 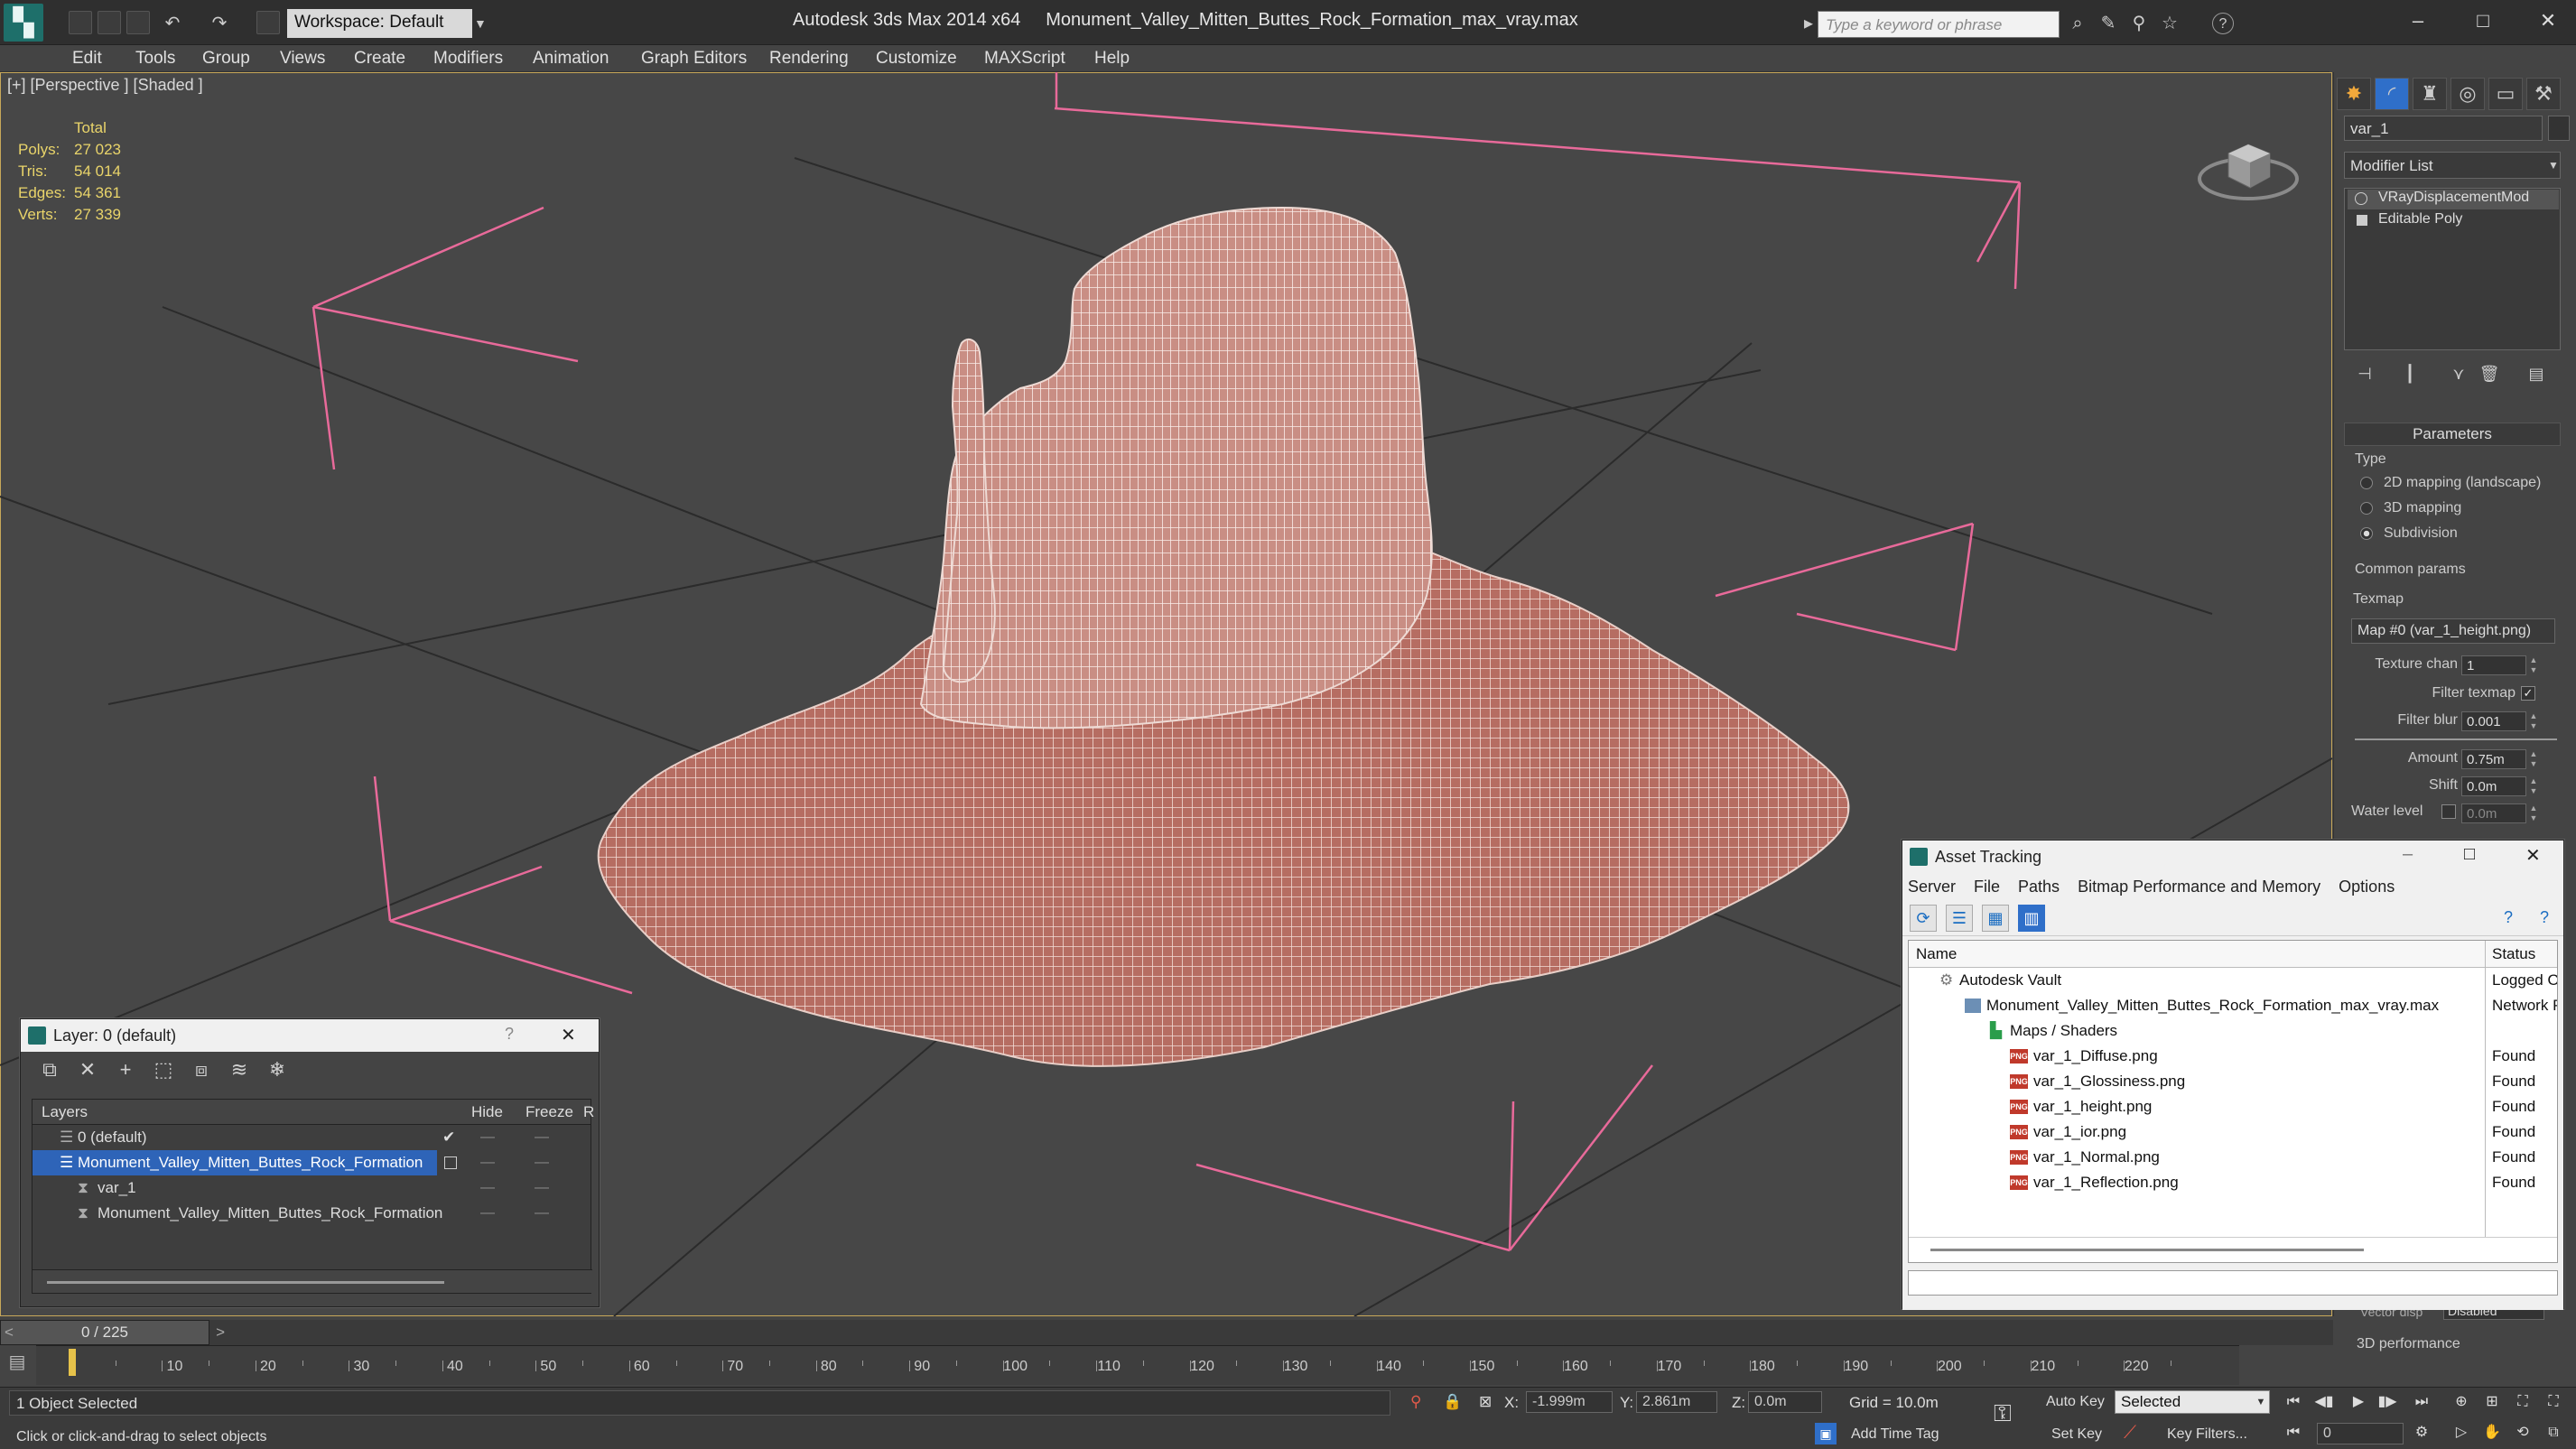 I want to click on highlight-selected-icon: ⧈, so click(x=201, y=1069).